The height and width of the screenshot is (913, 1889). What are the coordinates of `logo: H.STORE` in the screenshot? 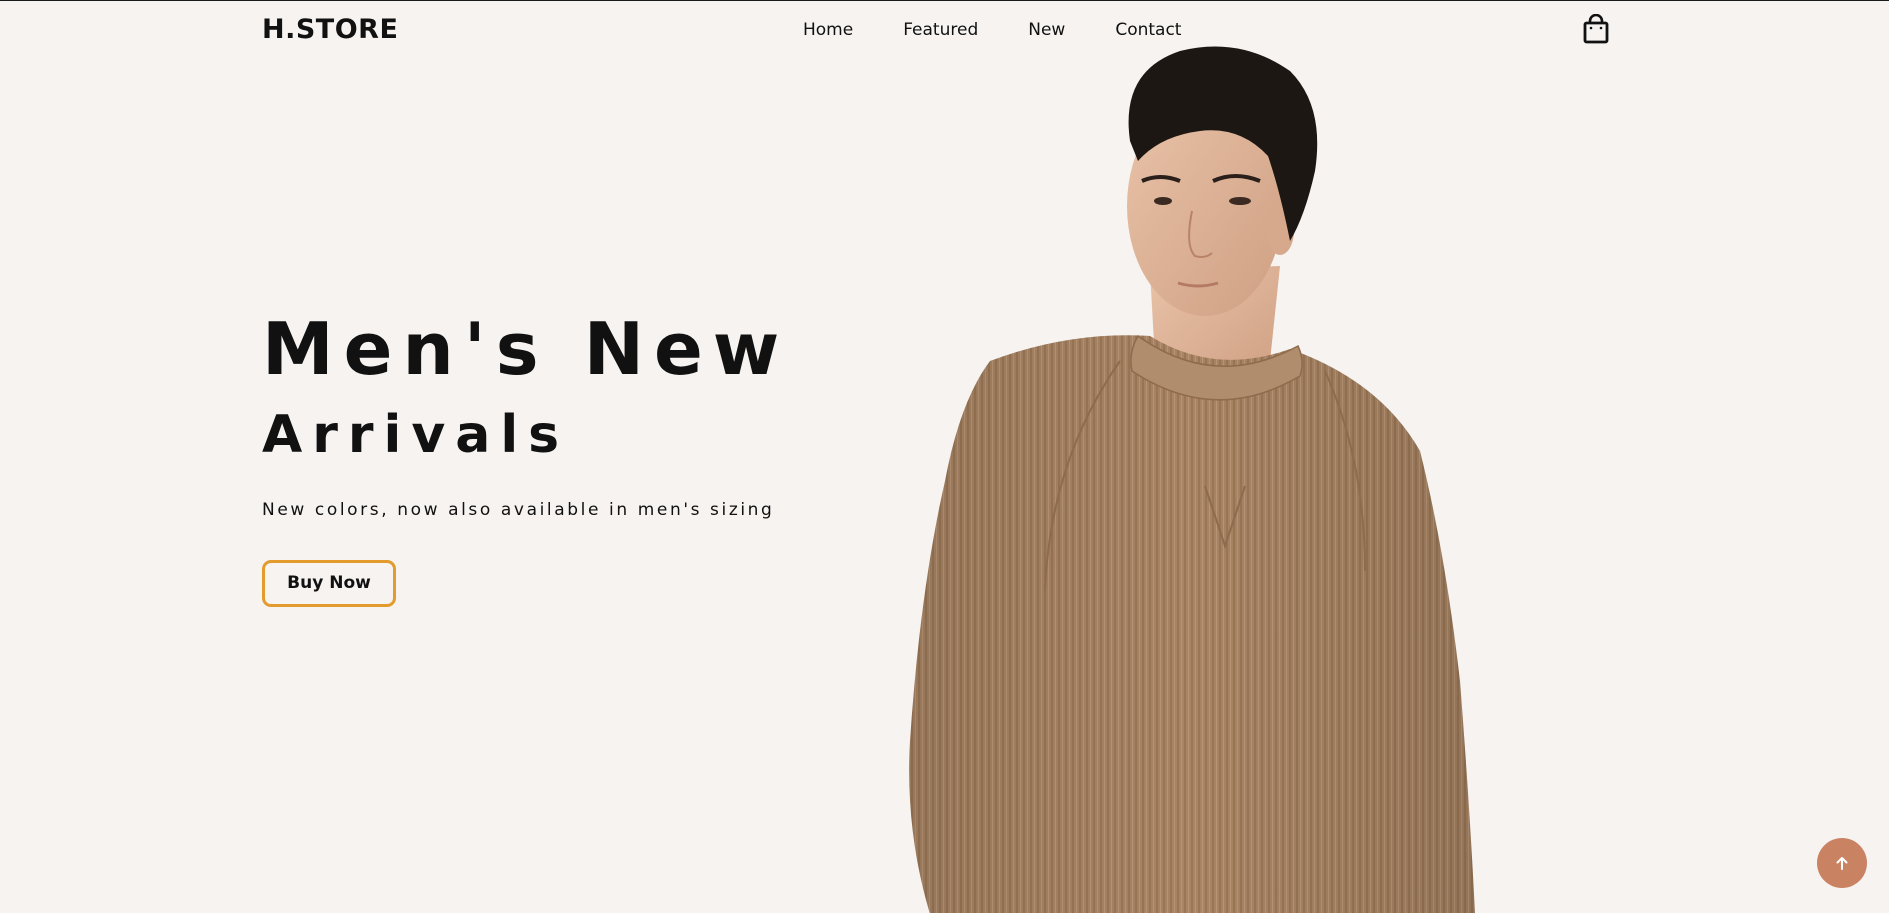 It's located at (330, 29).